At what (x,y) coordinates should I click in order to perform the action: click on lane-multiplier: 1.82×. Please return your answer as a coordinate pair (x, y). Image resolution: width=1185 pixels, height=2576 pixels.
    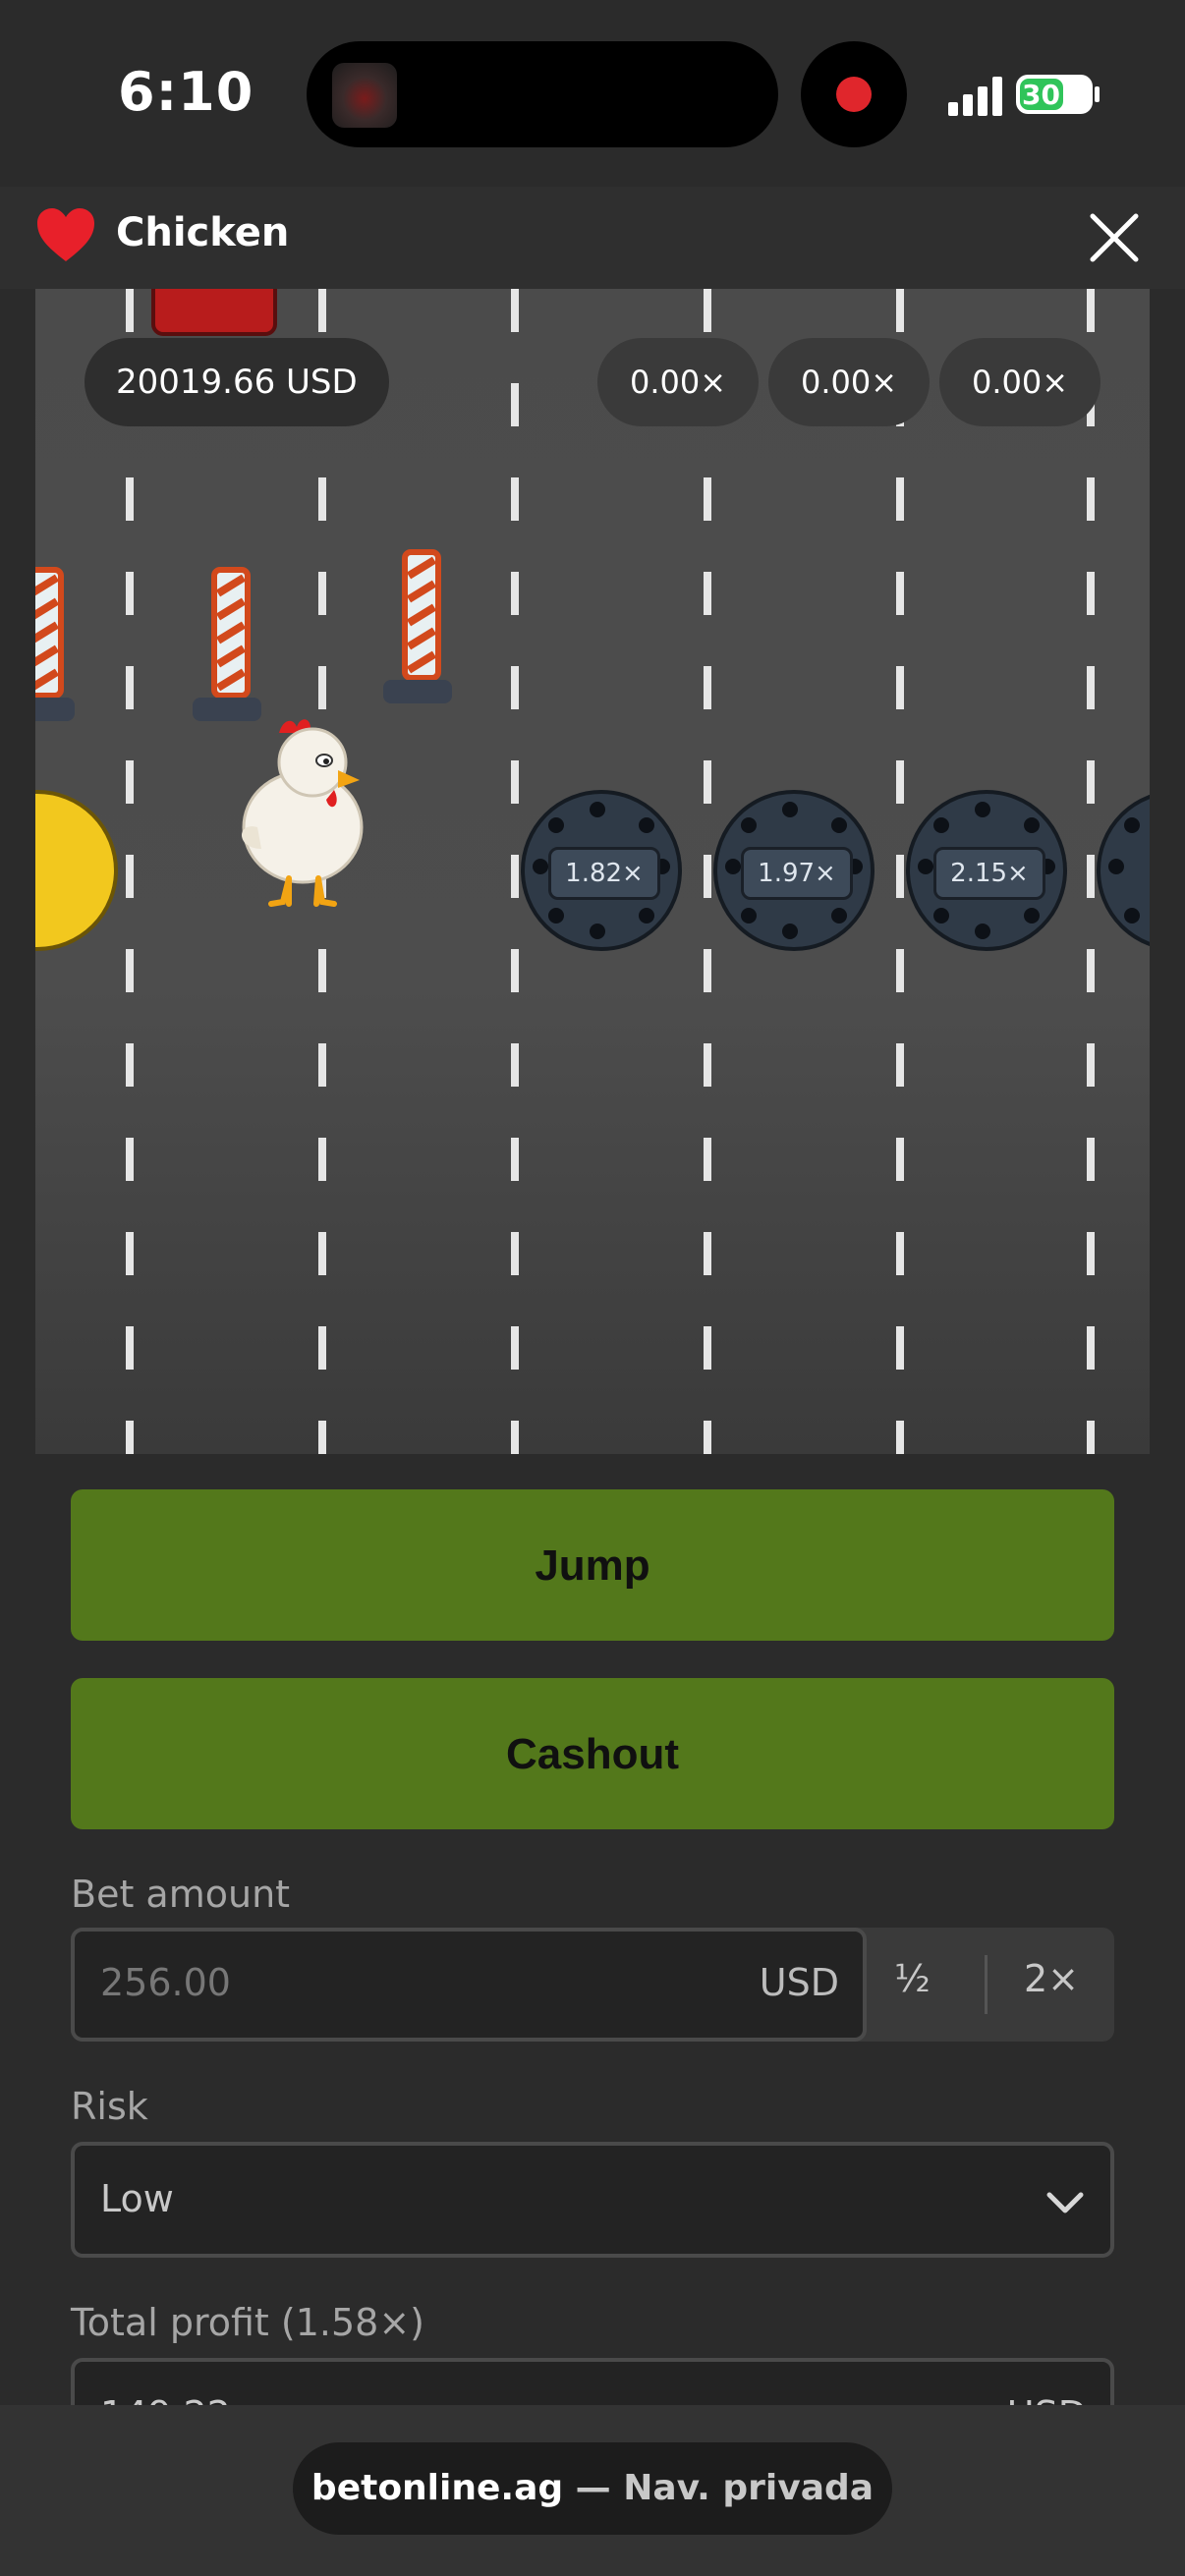
    Looking at the image, I should click on (604, 873).